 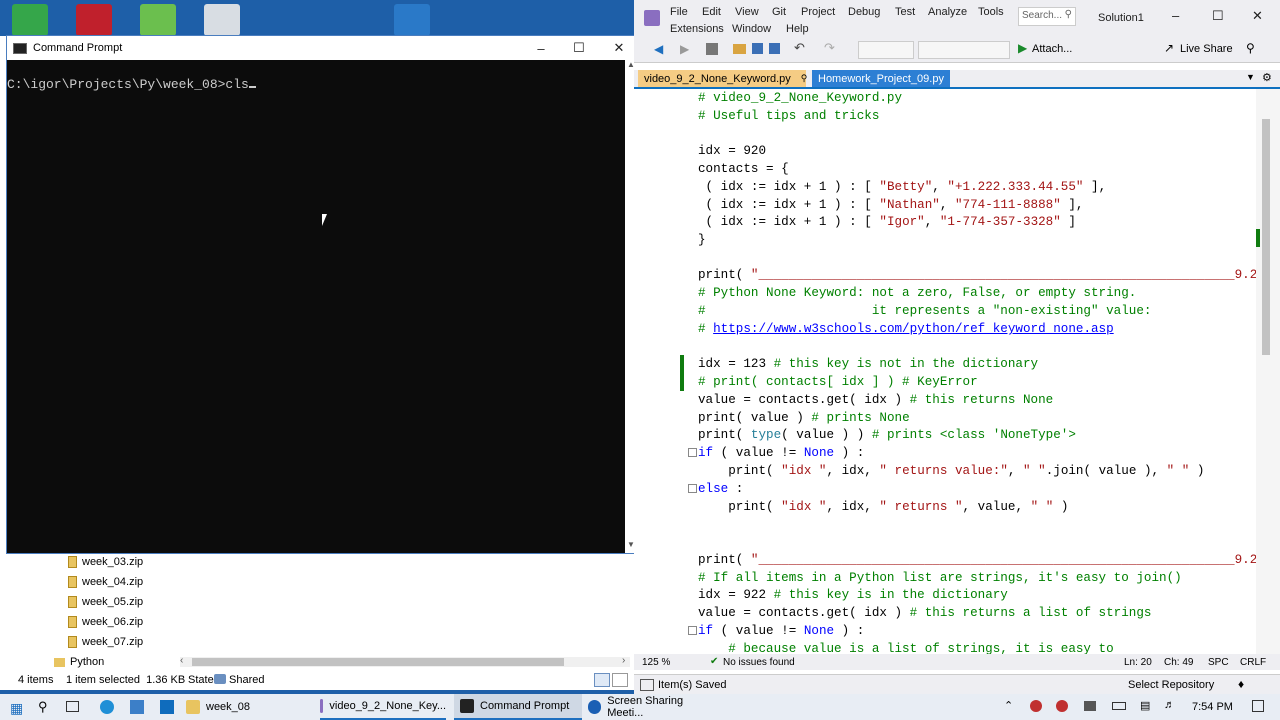 I want to click on menu-test: Test, so click(x=905, y=12).